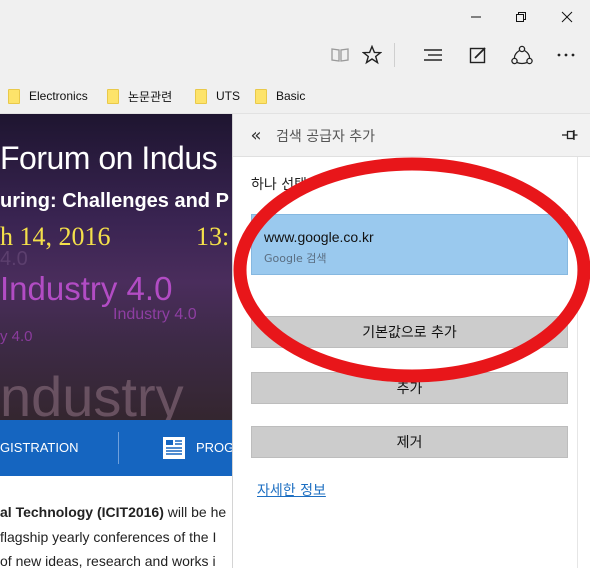 The height and width of the screenshot is (568, 590). Describe the element at coordinates (295, 258) in the screenshot. I see `engine-subtitle: Google 검색` at that location.